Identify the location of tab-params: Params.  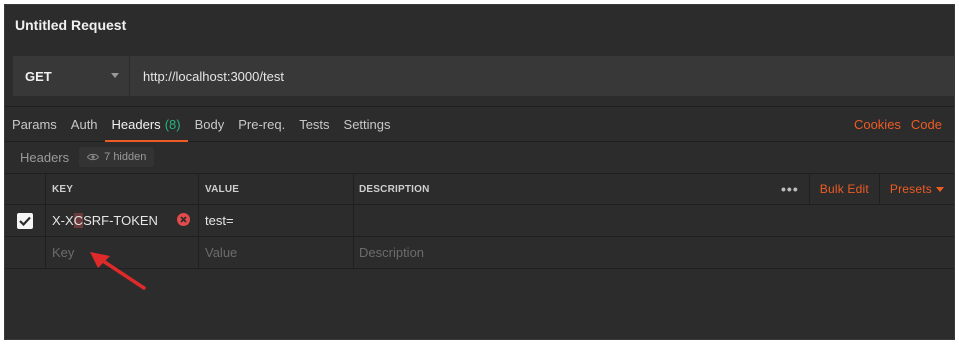
(34, 124).